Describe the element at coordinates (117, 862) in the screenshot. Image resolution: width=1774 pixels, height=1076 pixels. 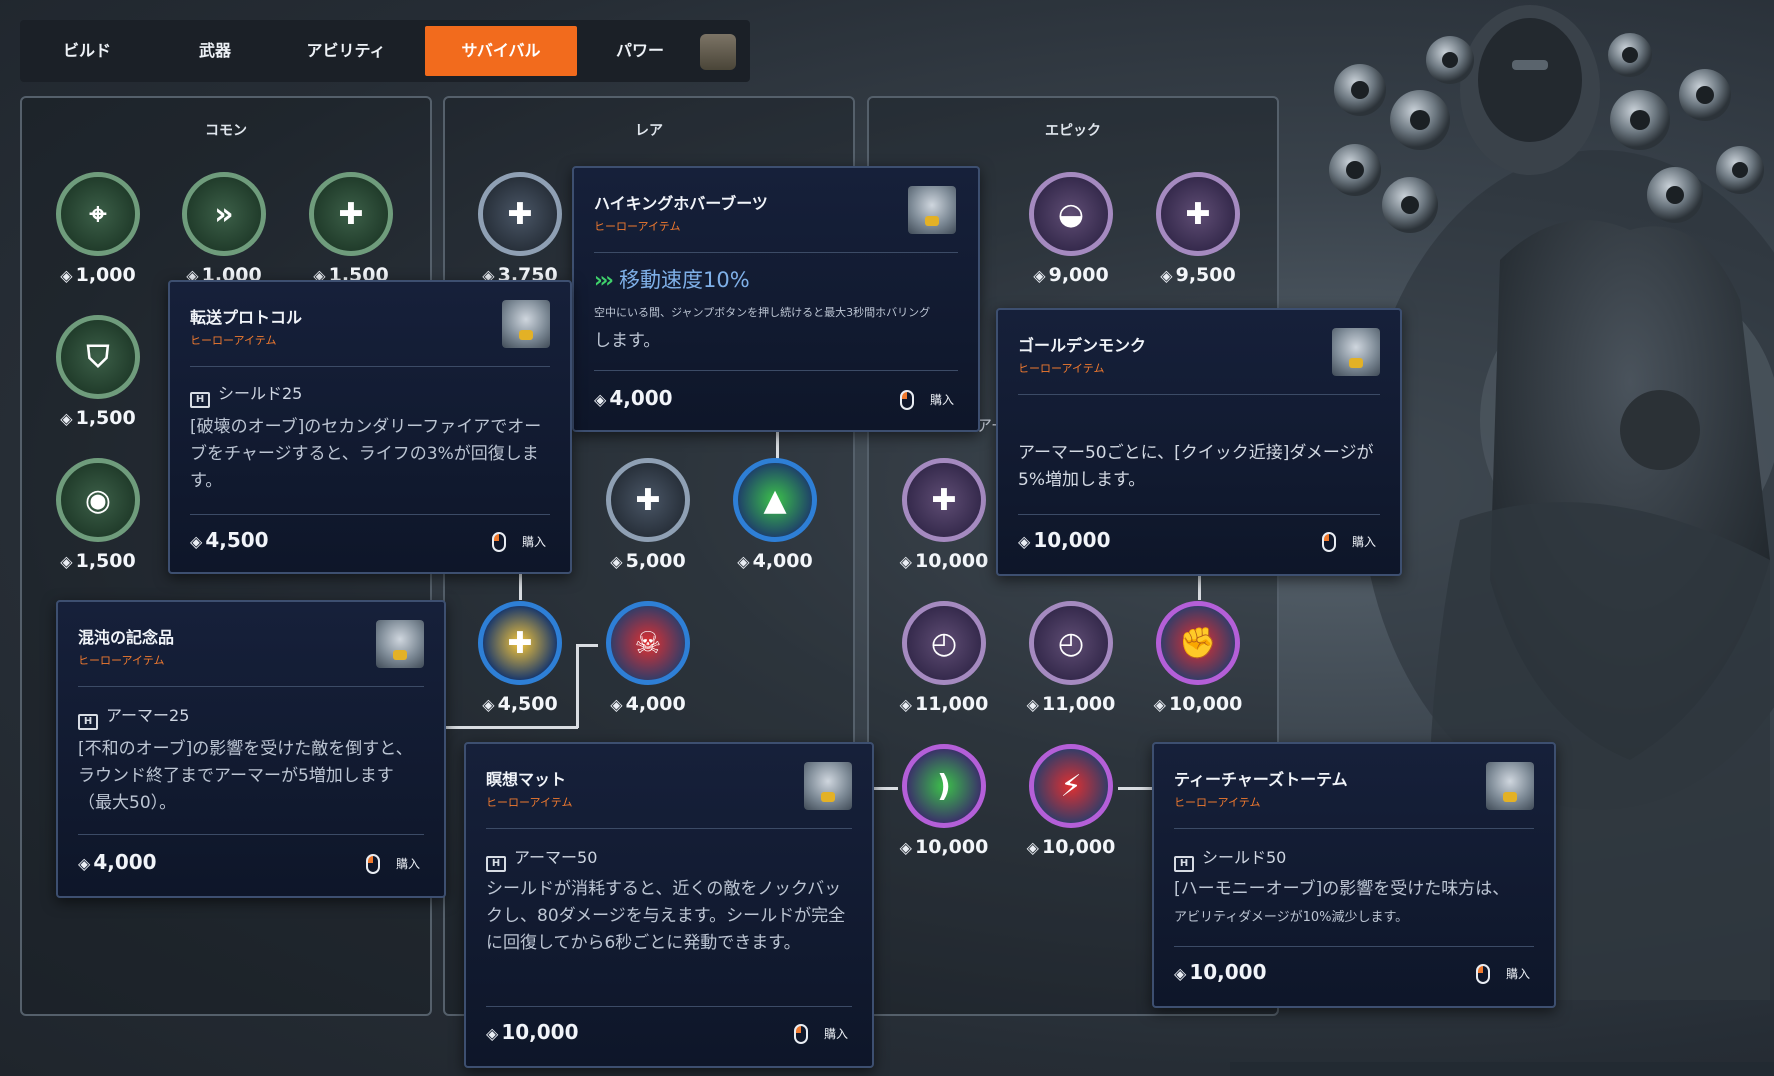
I see `item-cost: ◈ 4,000` at that location.